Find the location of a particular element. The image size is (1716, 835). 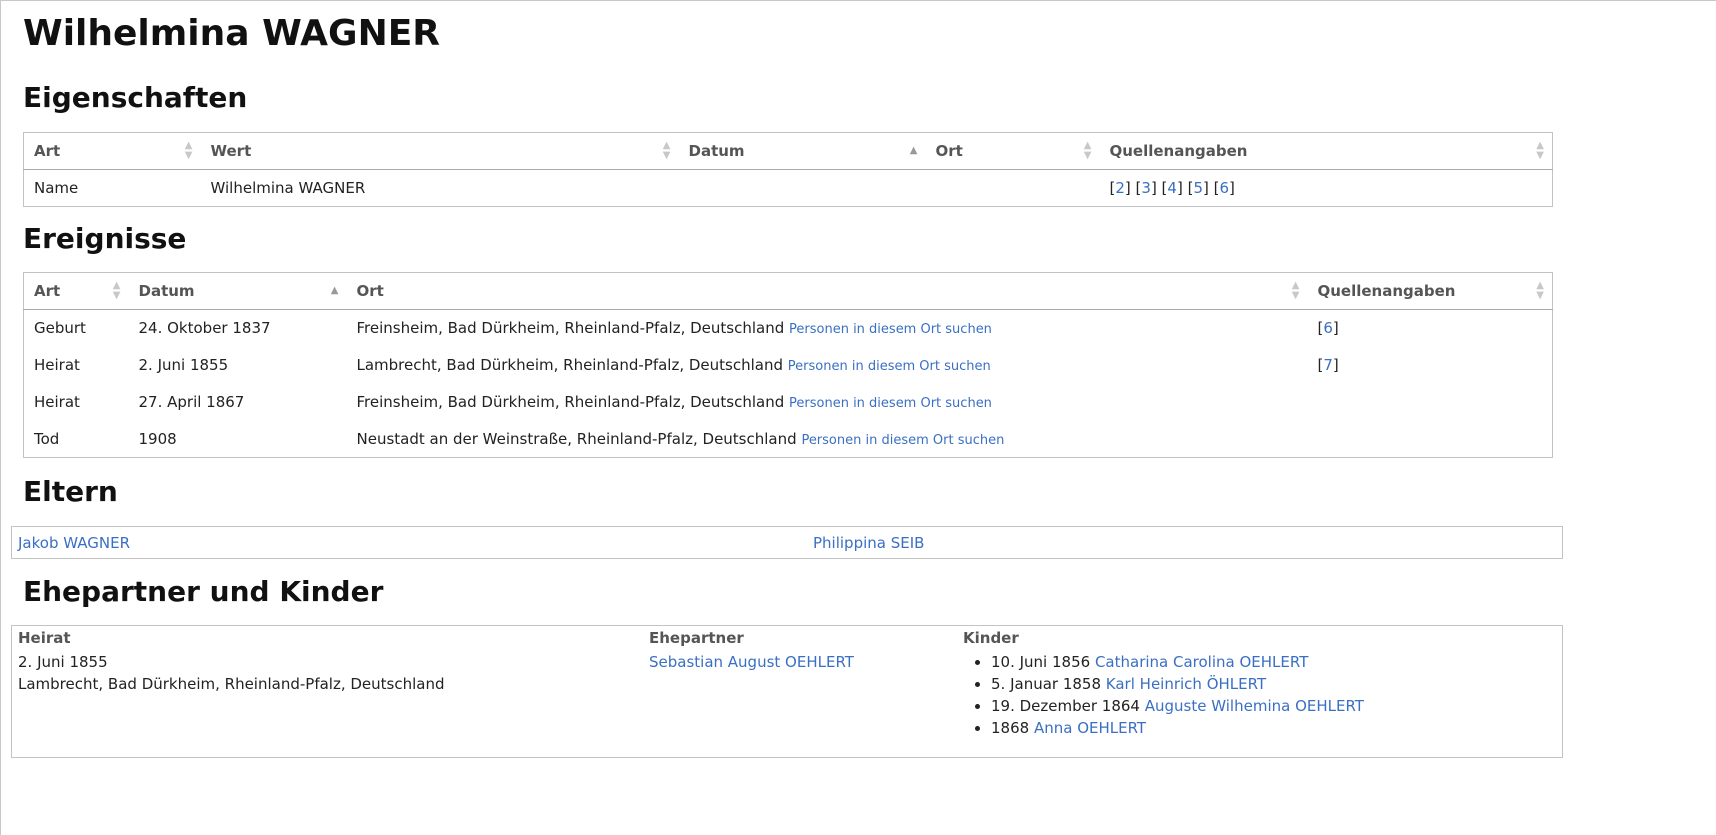

spouse-header: Ehepartner is located at coordinates (696, 638).